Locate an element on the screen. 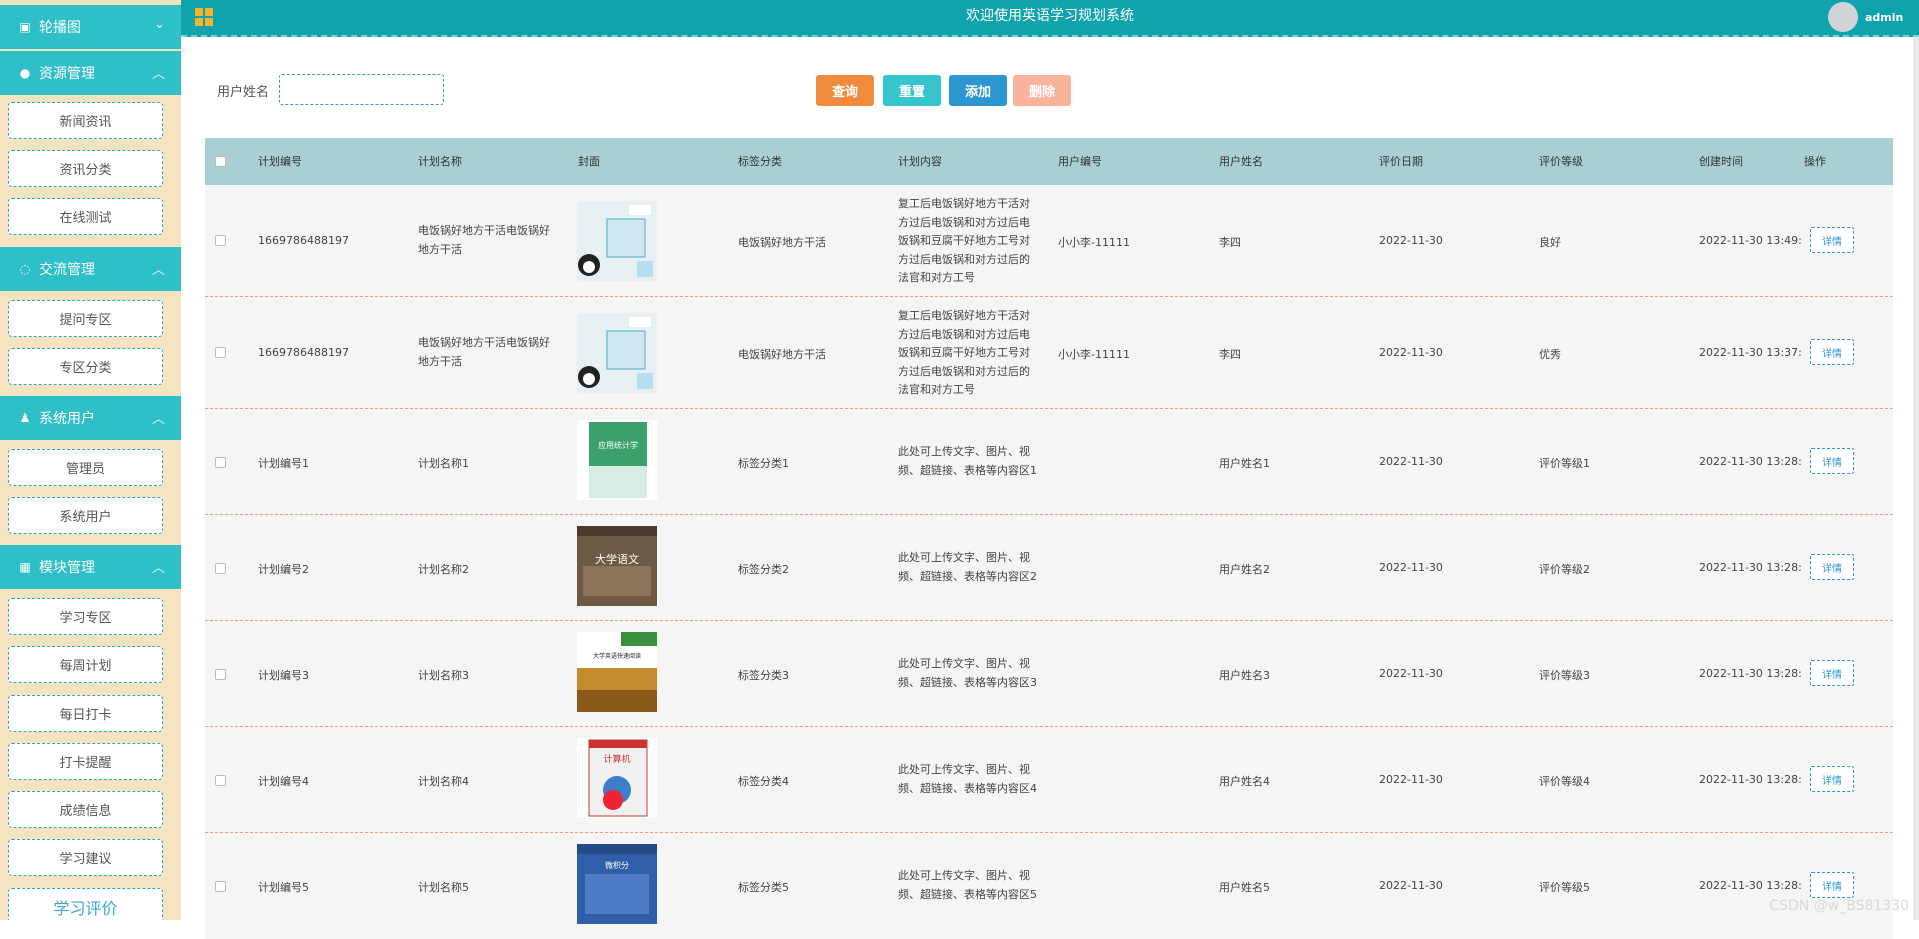 The height and width of the screenshot is (939, 1919). sidebar-item-questions: 提问专区 is located at coordinates (85, 318).